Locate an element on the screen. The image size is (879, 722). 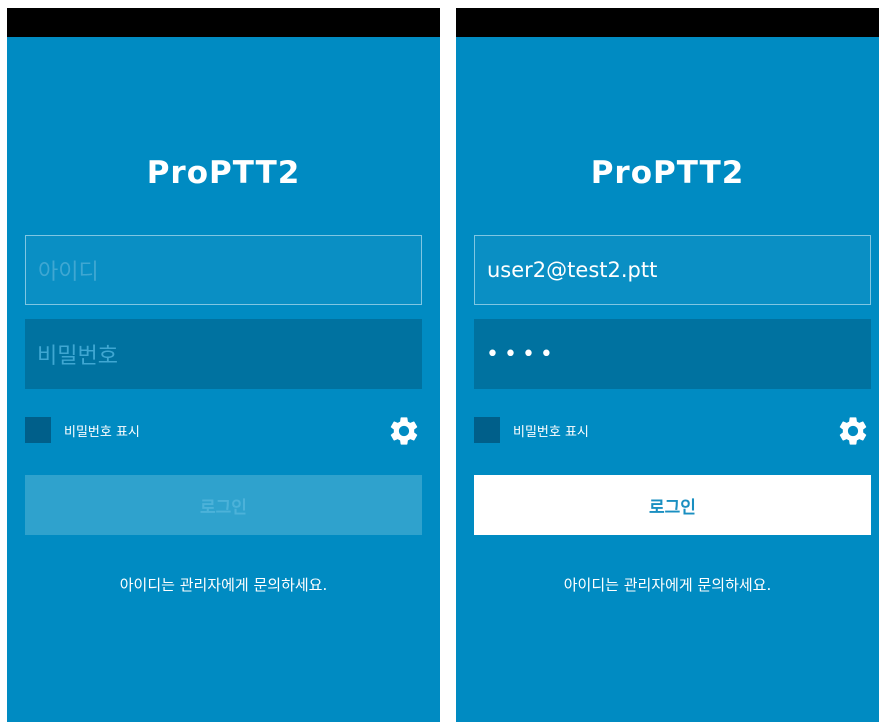
id-input-placeholder: 아이디 is located at coordinates (68, 272).